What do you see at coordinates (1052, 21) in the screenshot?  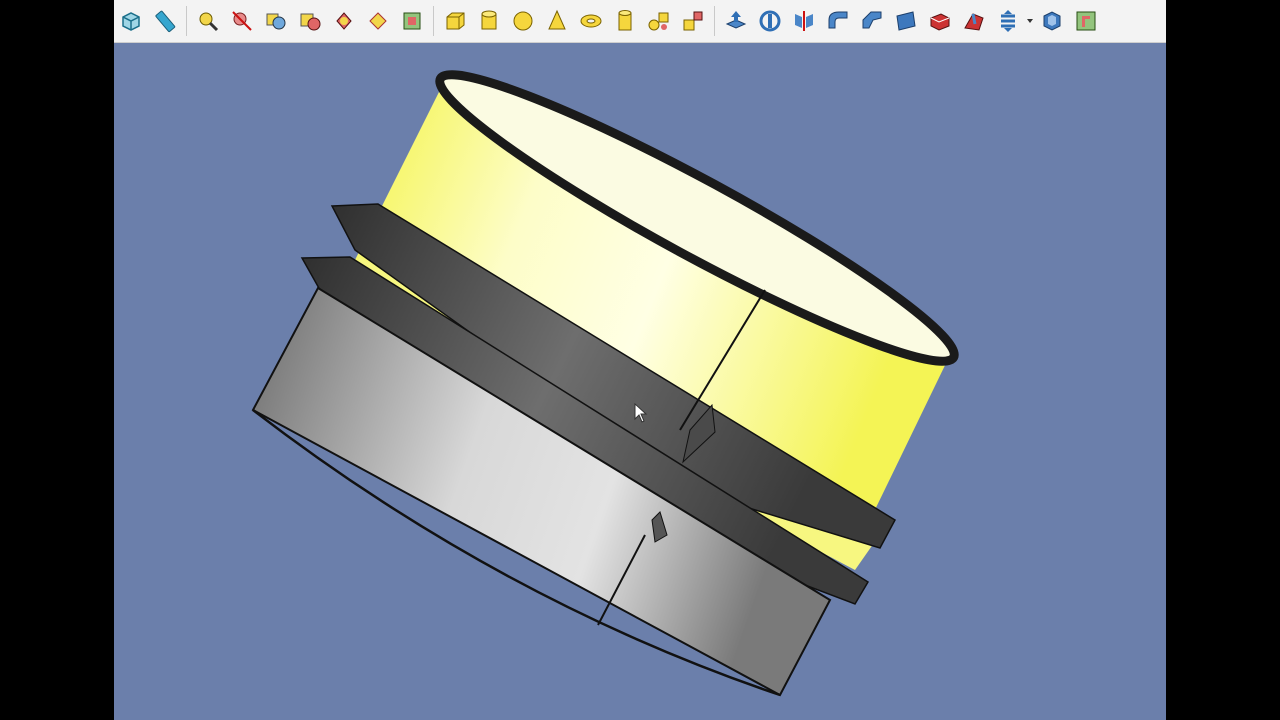 I see `thickness-icon` at bounding box center [1052, 21].